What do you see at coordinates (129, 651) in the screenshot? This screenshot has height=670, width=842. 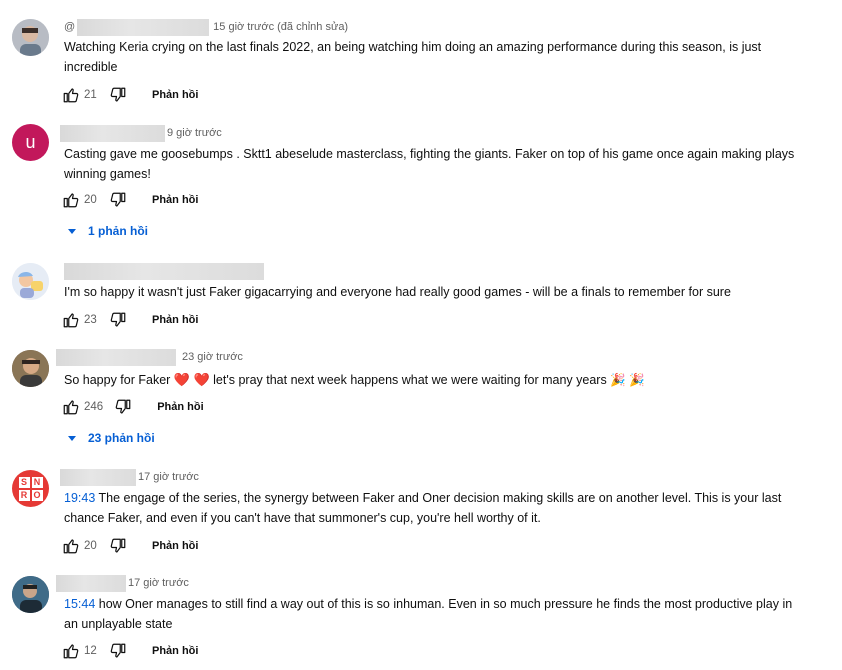 I see `comment-actions: 12 Phản hồi` at bounding box center [129, 651].